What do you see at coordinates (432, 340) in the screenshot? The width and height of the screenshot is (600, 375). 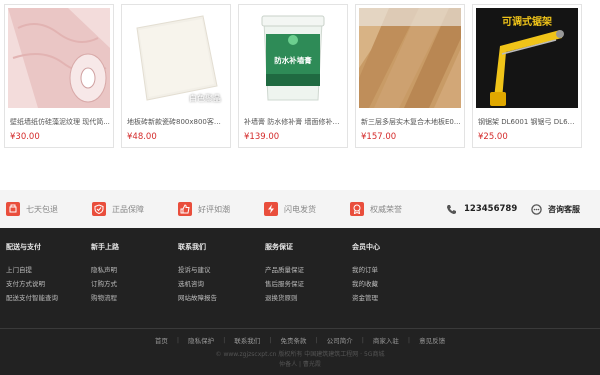 I see `bottom-link-feedback: 意见反馈` at bounding box center [432, 340].